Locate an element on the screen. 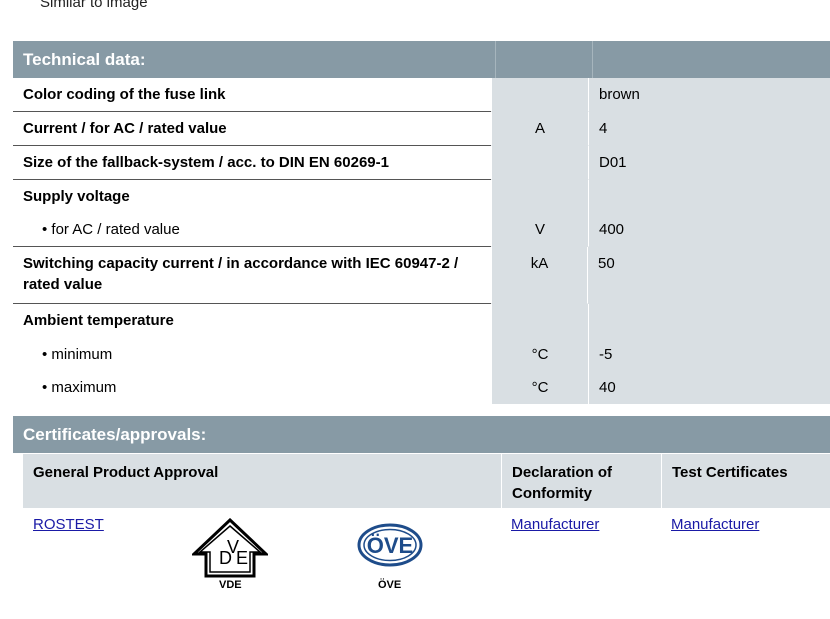  row-value: 50 is located at coordinates (708, 275).